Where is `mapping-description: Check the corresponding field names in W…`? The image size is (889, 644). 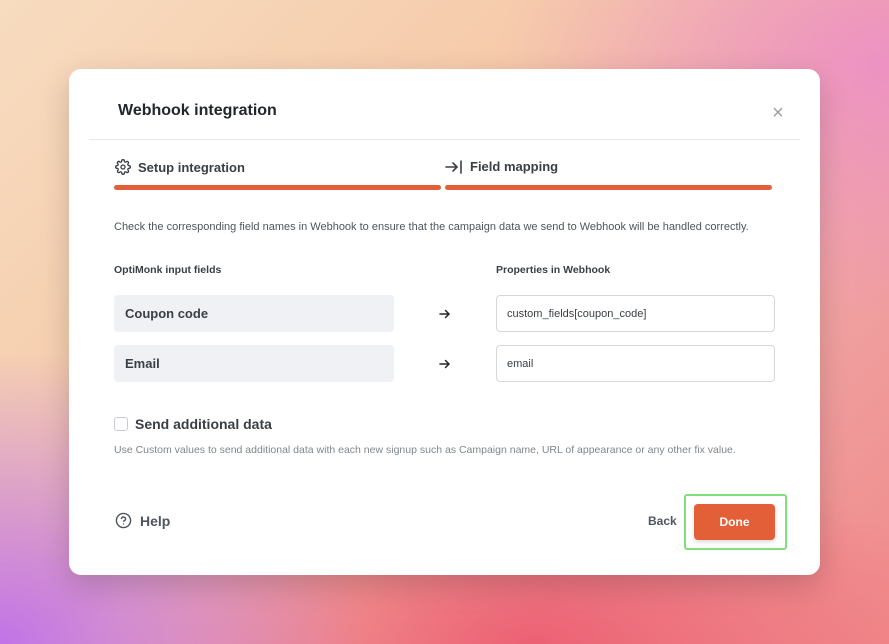 mapping-description: Check the corresponding field names in W… is located at coordinates (431, 227).